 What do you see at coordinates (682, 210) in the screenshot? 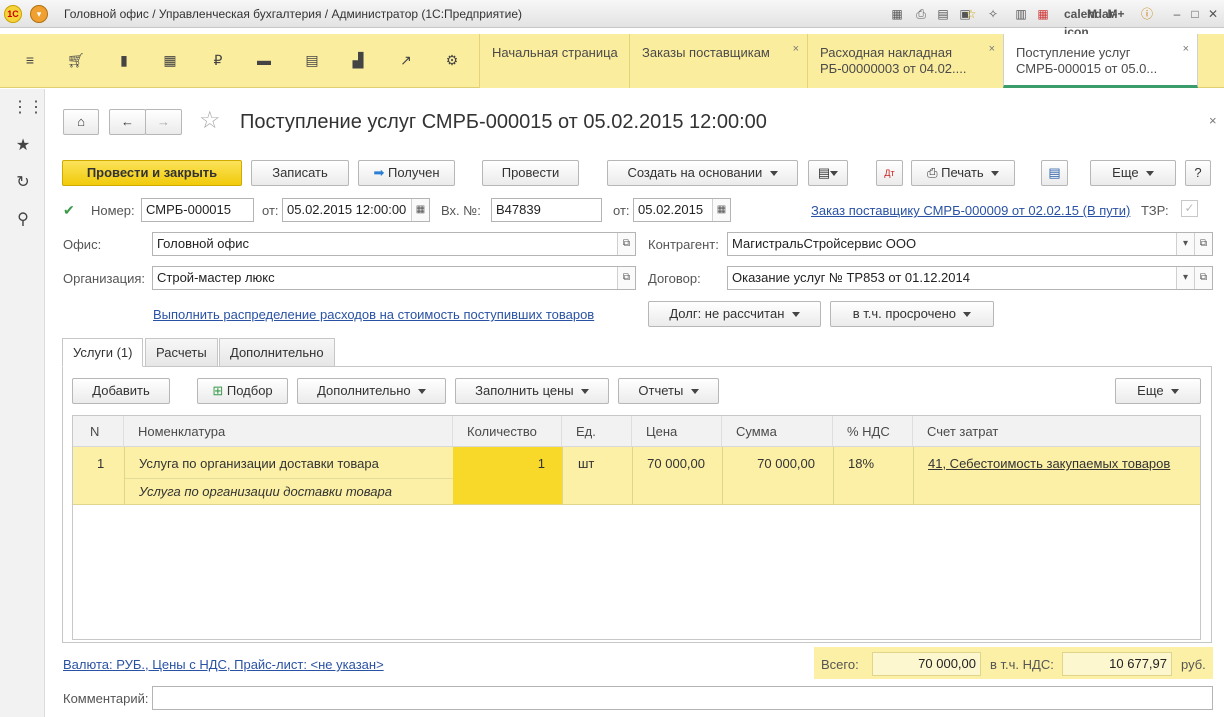
I see `in-date-field: 05.02.2015 ▦` at bounding box center [682, 210].